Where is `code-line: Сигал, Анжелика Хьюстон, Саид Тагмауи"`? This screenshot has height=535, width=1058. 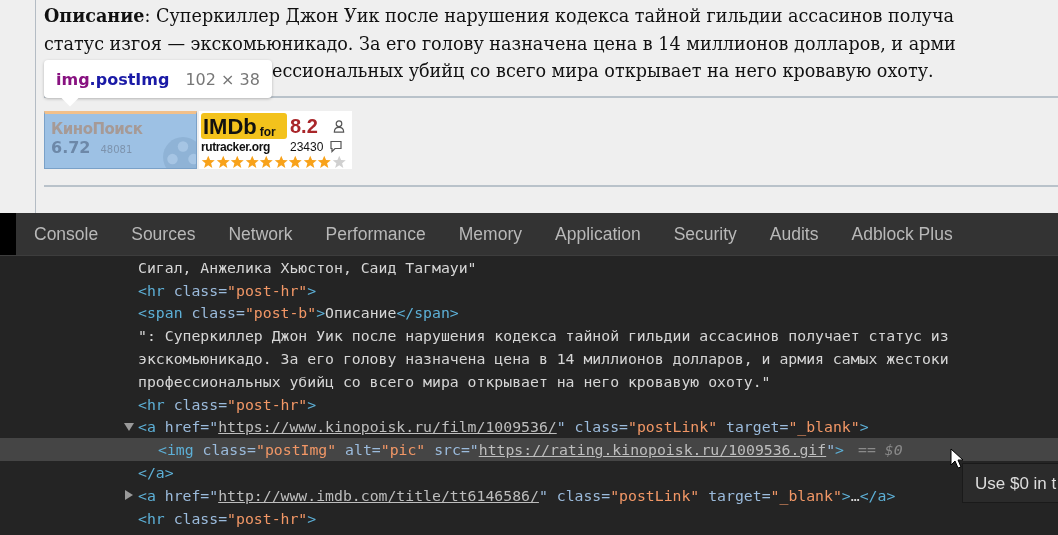 code-line: Сигал, Анжелика Хьюстон, Саид Тагмауи" is located at coordinates (307, 267).